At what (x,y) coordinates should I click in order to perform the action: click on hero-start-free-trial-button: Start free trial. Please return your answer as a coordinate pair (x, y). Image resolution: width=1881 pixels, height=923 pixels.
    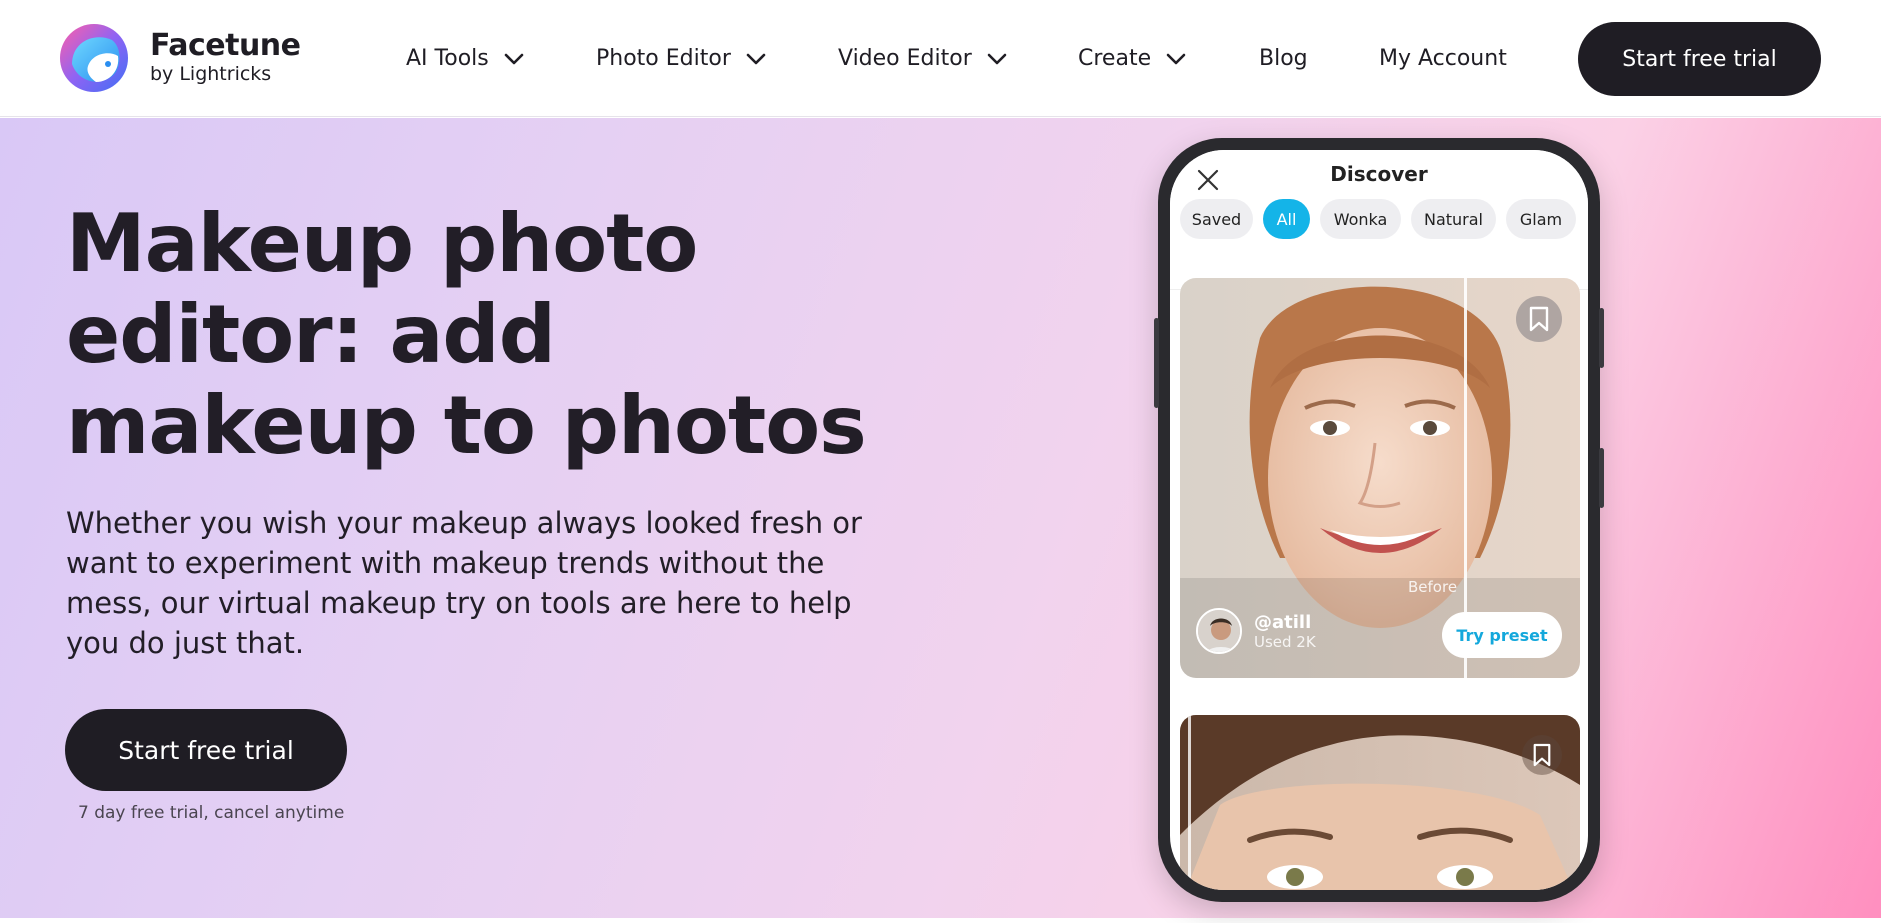
    Looking at the image, I should click on (206, 750).